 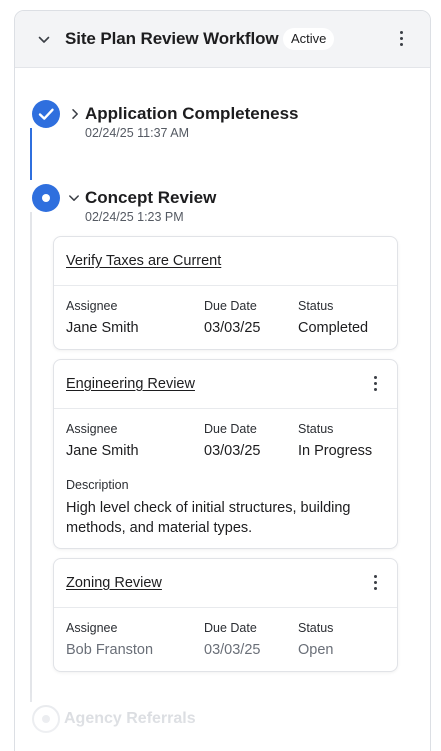 I want to click on status-value: In Progress, so click(x=335, y=451).